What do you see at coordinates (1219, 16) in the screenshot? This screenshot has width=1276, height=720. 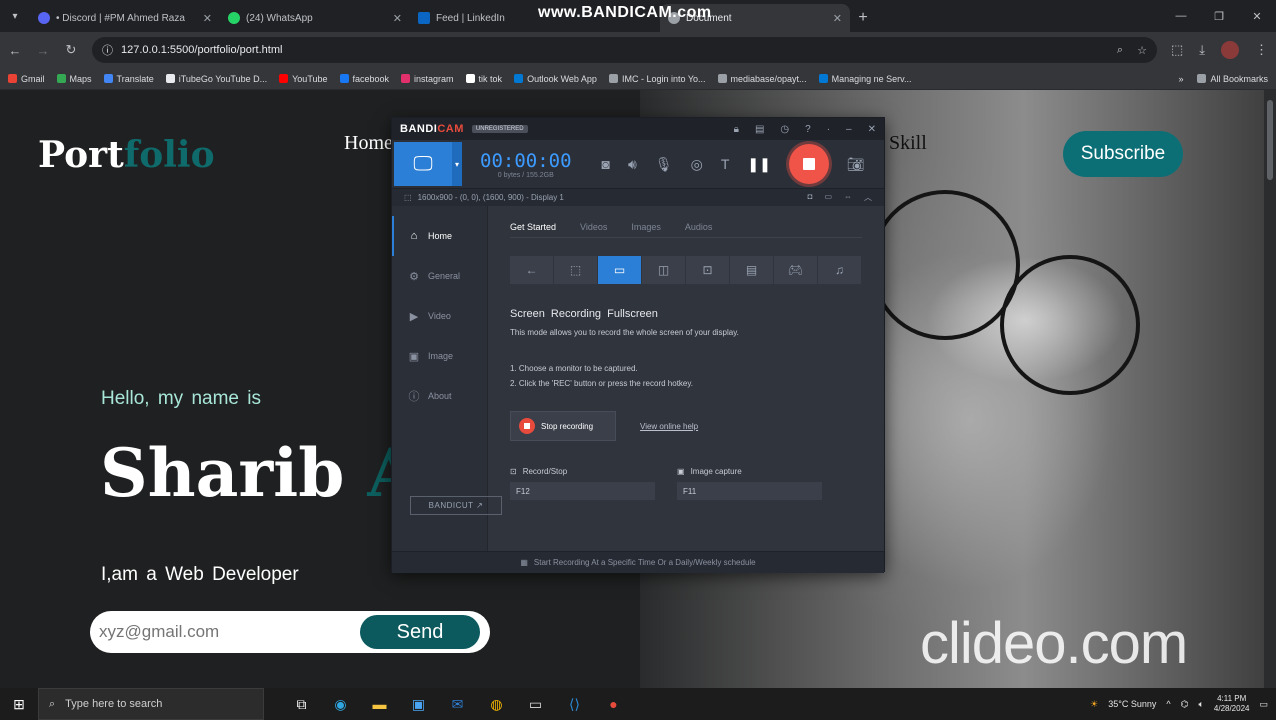 I see `restore-icon: ❐` at bounding box center [1219, 16].